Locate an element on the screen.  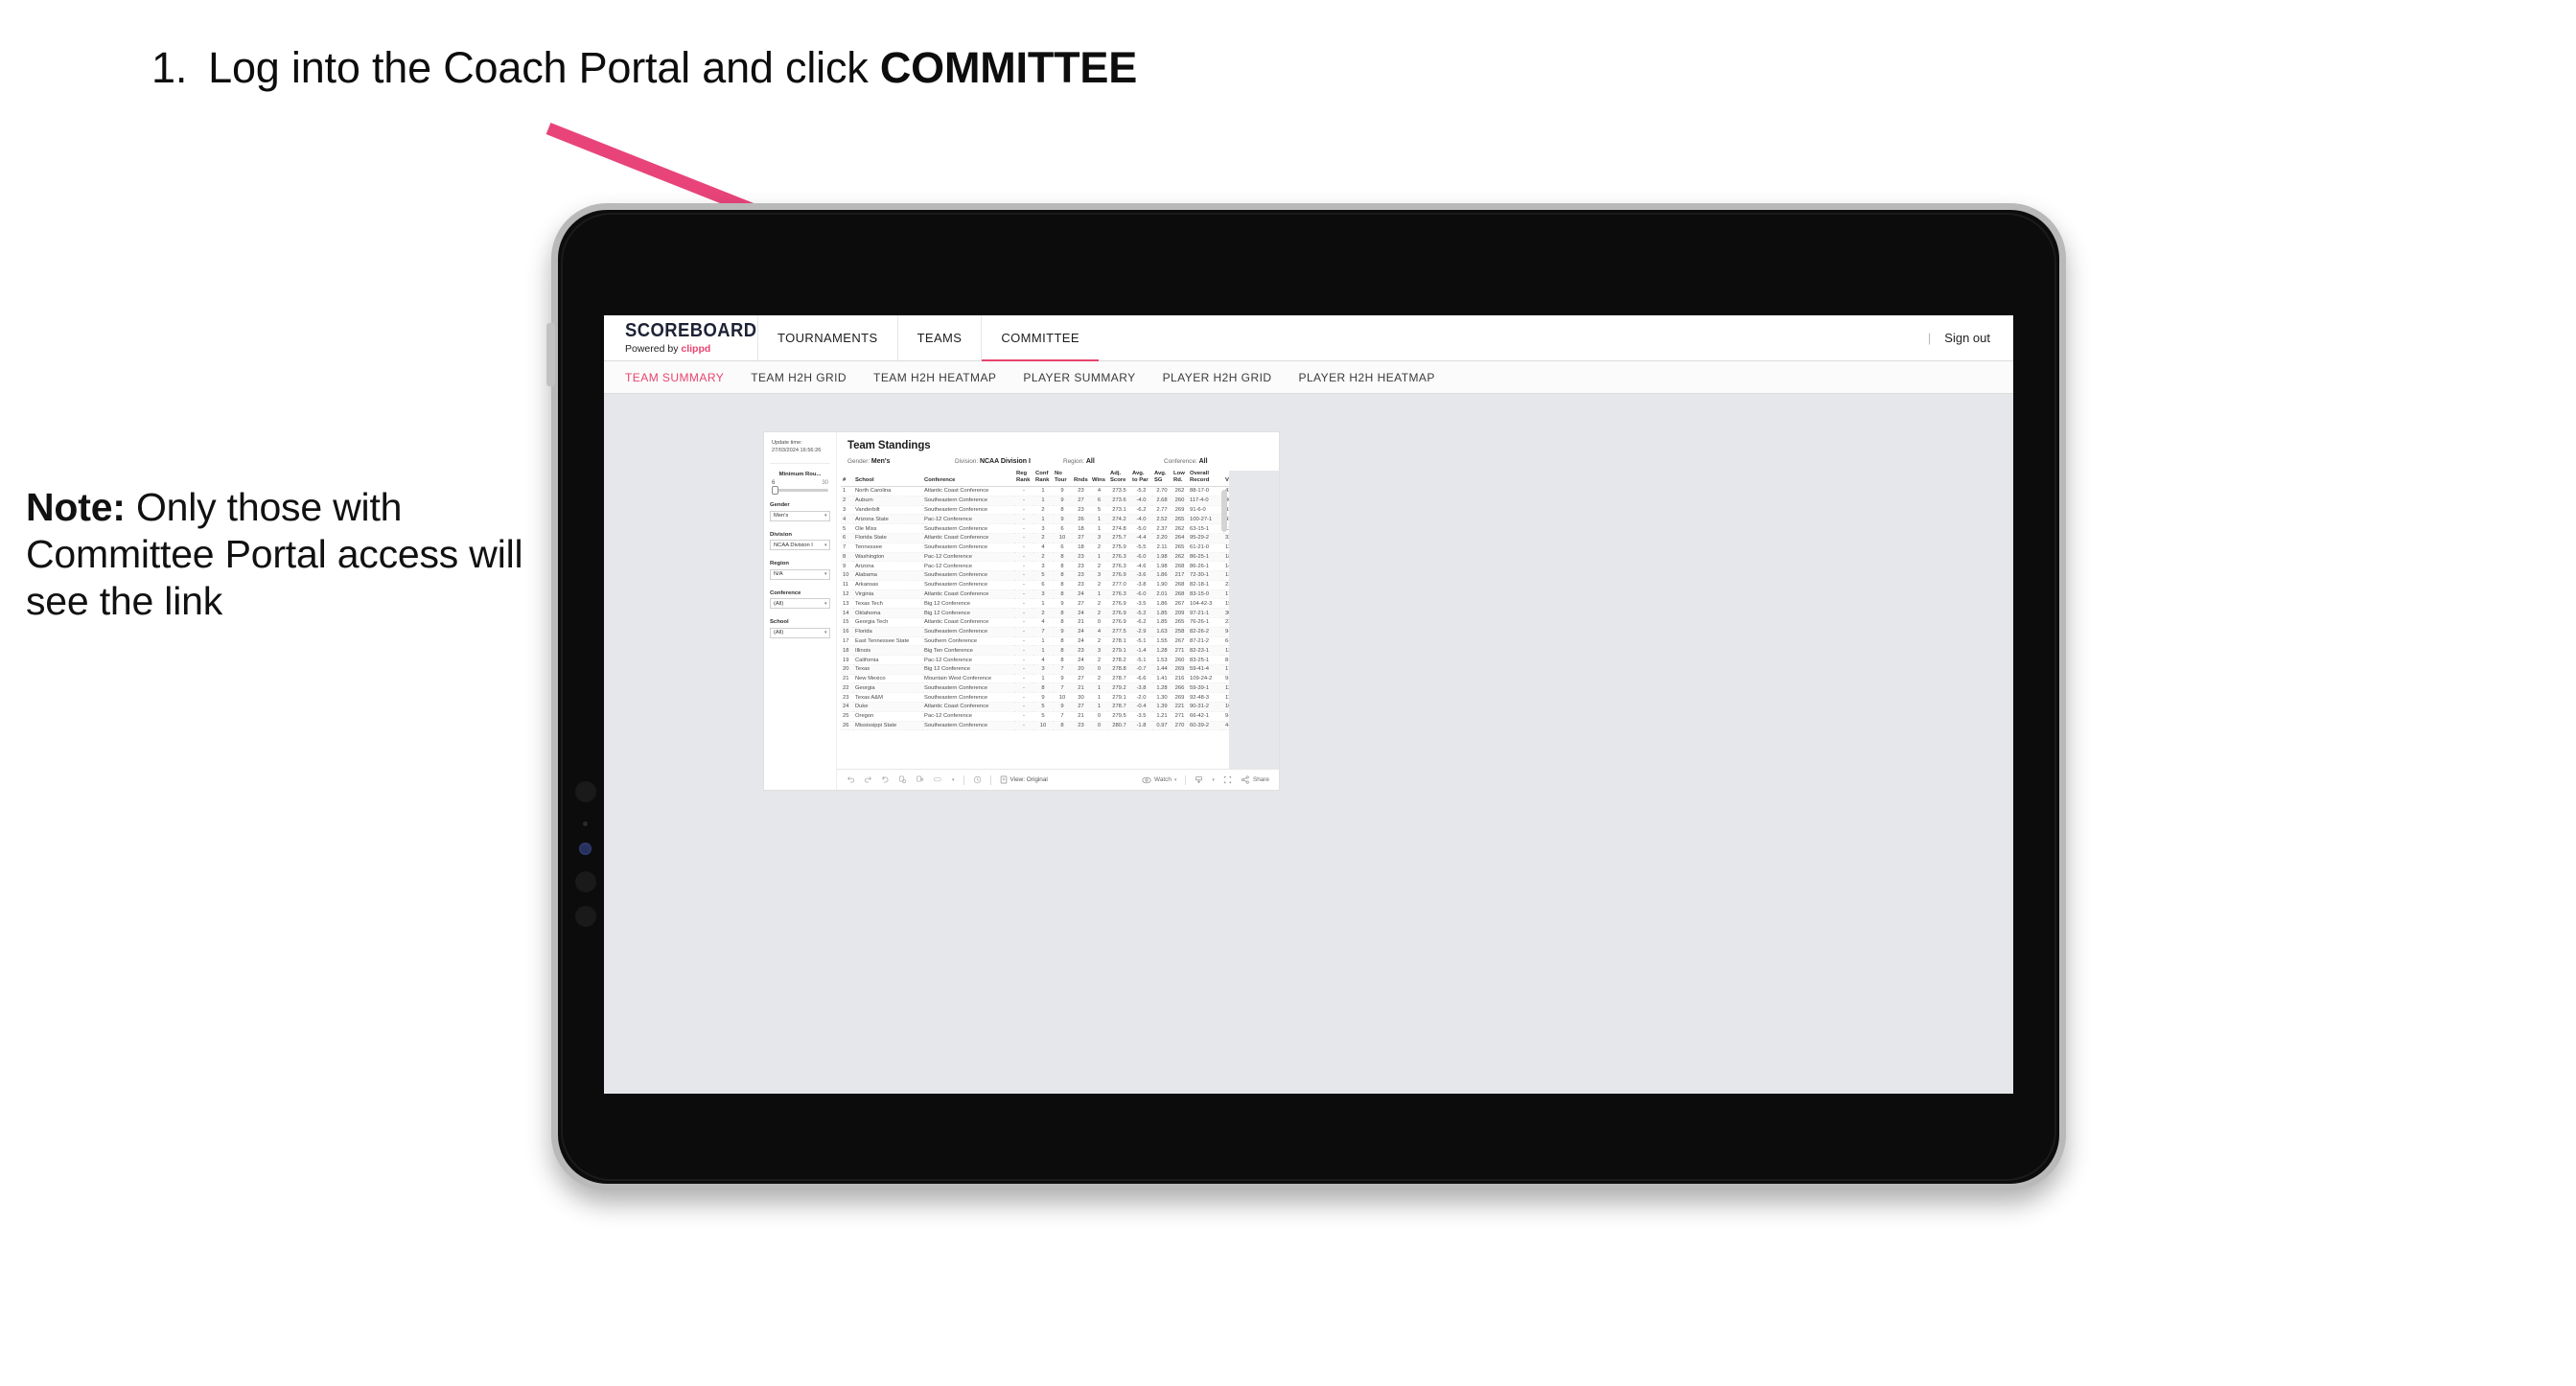
subtab-team-h2h-heatmap: TEAM H2H HEATMAP is located at coordinates (944, 378).